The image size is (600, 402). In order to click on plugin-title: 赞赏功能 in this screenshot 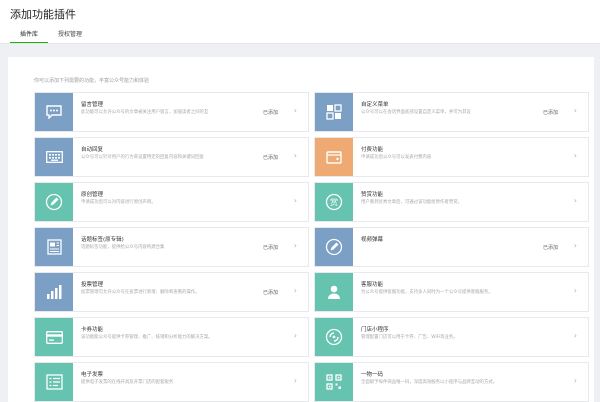, I will do `click(372, 195)`.